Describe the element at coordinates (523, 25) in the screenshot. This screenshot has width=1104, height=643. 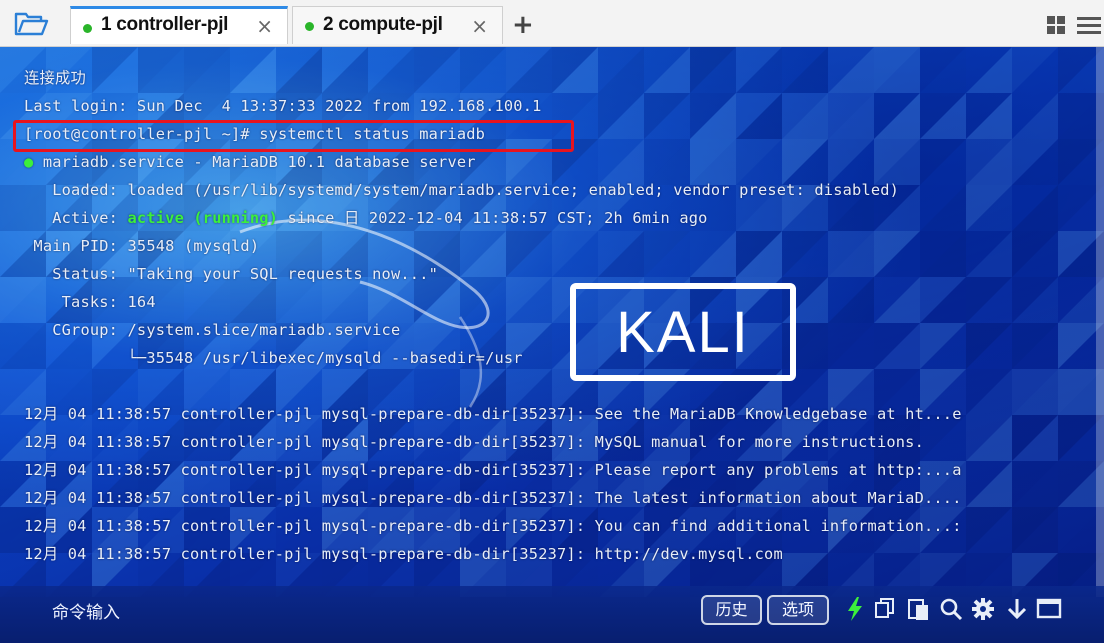
I see `new-tab-button: +` at that location.